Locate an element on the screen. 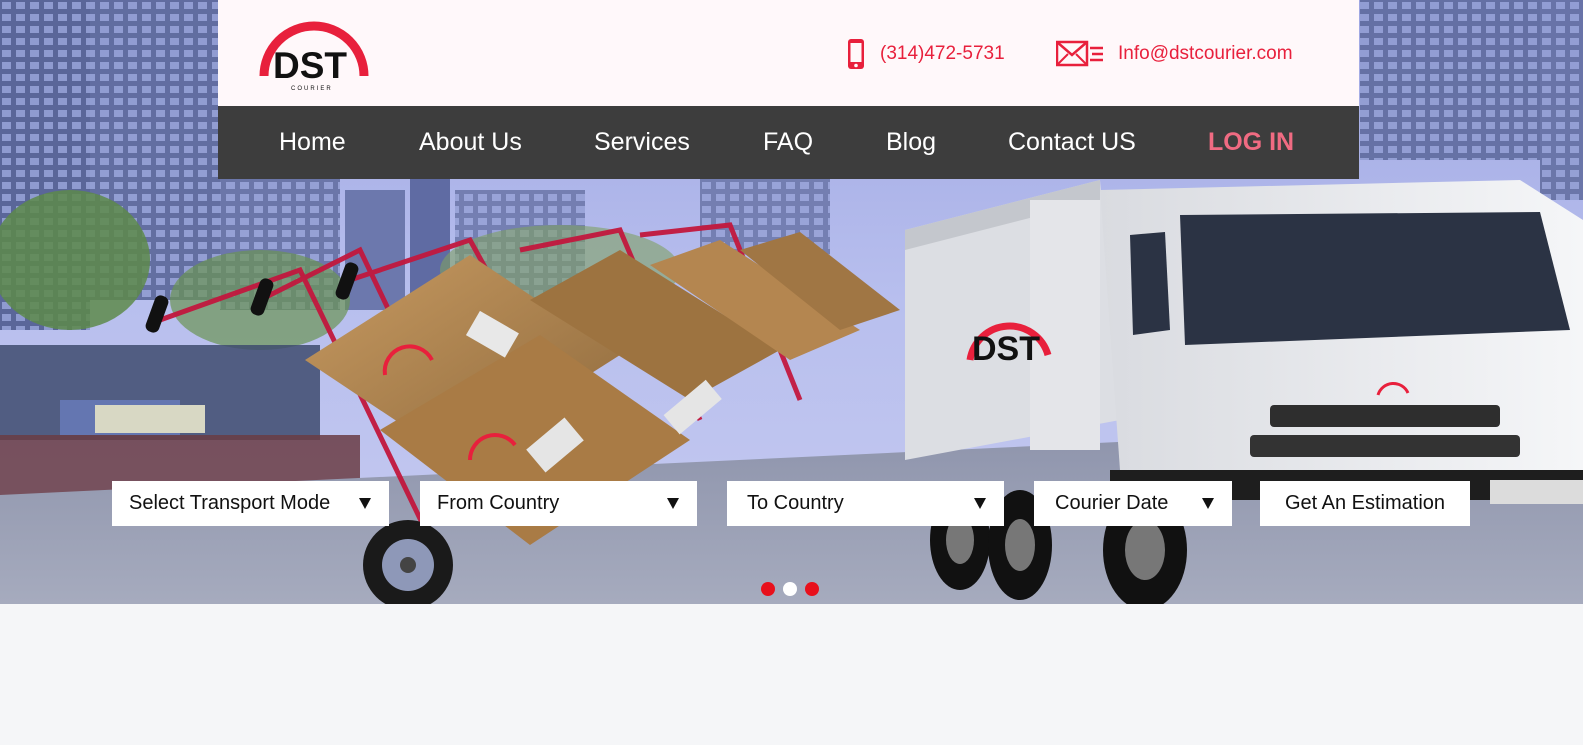 This screenshot has height=745, width=1583. email-contact: Info@dstcourier.com is located at coordinates (1174, 54).